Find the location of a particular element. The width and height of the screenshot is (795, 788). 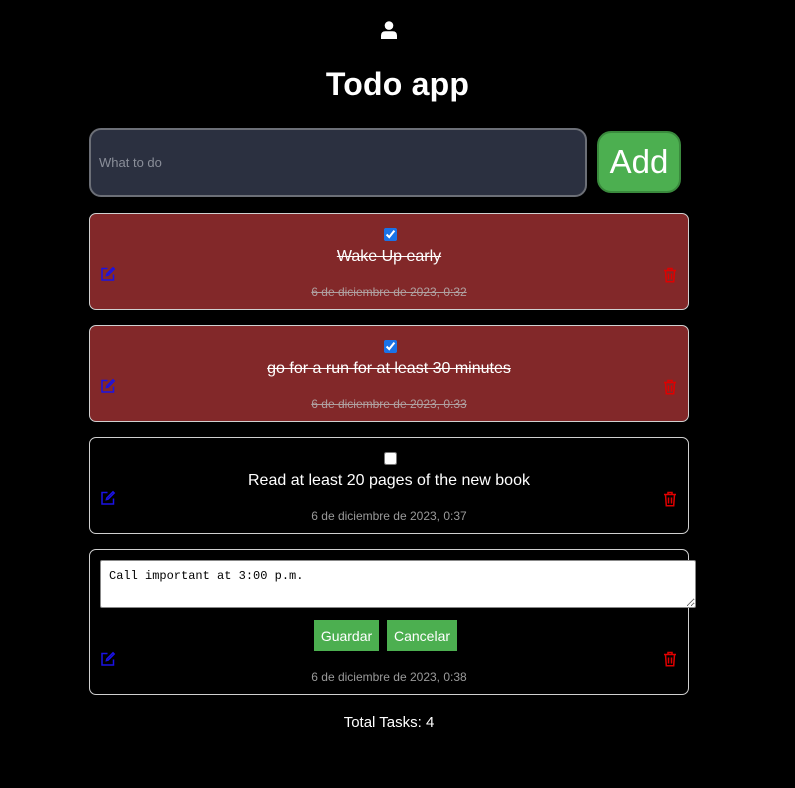

todo-input is located at coordinates (338, 162).